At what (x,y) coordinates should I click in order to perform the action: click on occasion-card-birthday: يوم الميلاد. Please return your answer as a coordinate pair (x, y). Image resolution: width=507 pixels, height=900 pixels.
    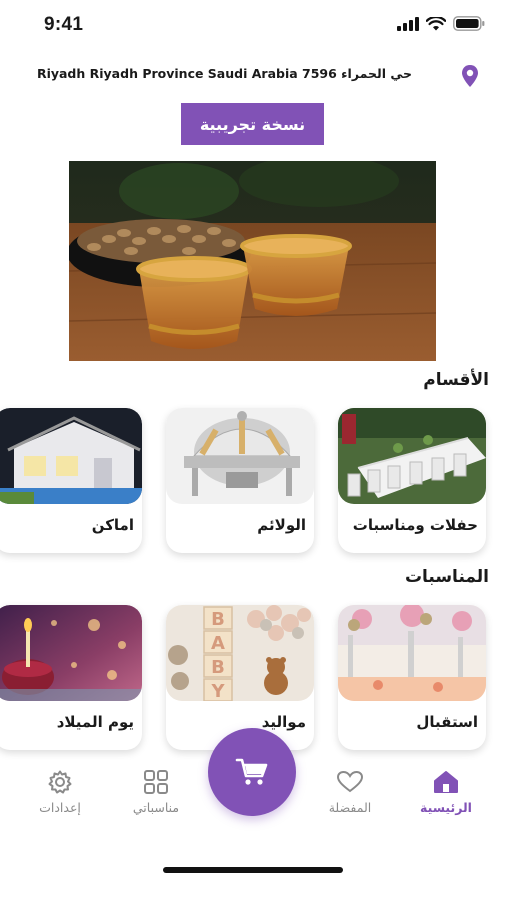
    Looking at the image, I should click on (71, 677).